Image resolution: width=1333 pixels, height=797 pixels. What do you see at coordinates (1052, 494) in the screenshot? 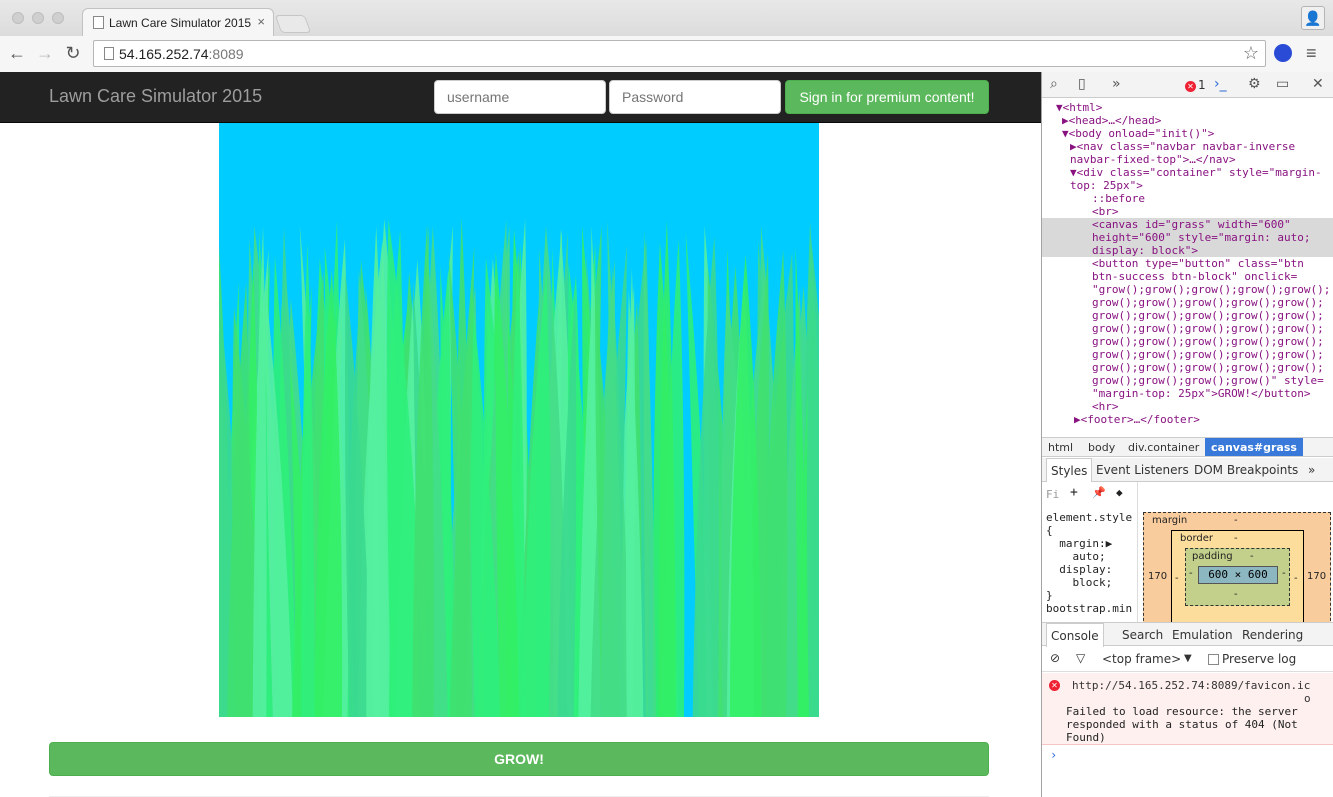
I see `styles-filter-input: Fi` at bounding box center [1052, 494].